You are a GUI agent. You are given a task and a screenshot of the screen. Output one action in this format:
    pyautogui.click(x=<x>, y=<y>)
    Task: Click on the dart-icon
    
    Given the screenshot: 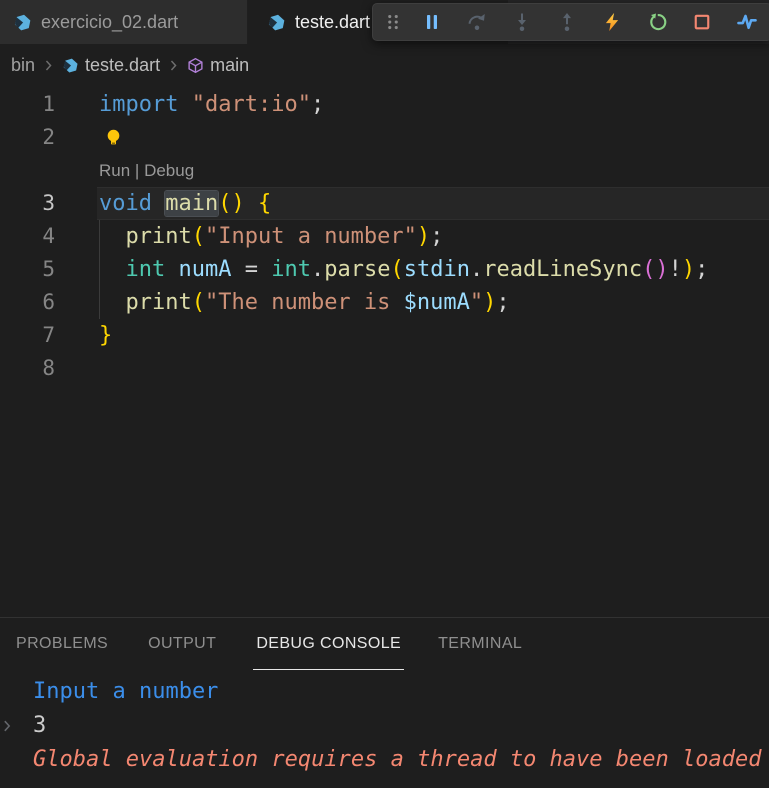 What is the action you would take?
    pyautogui.click(x=70, y=65)
    